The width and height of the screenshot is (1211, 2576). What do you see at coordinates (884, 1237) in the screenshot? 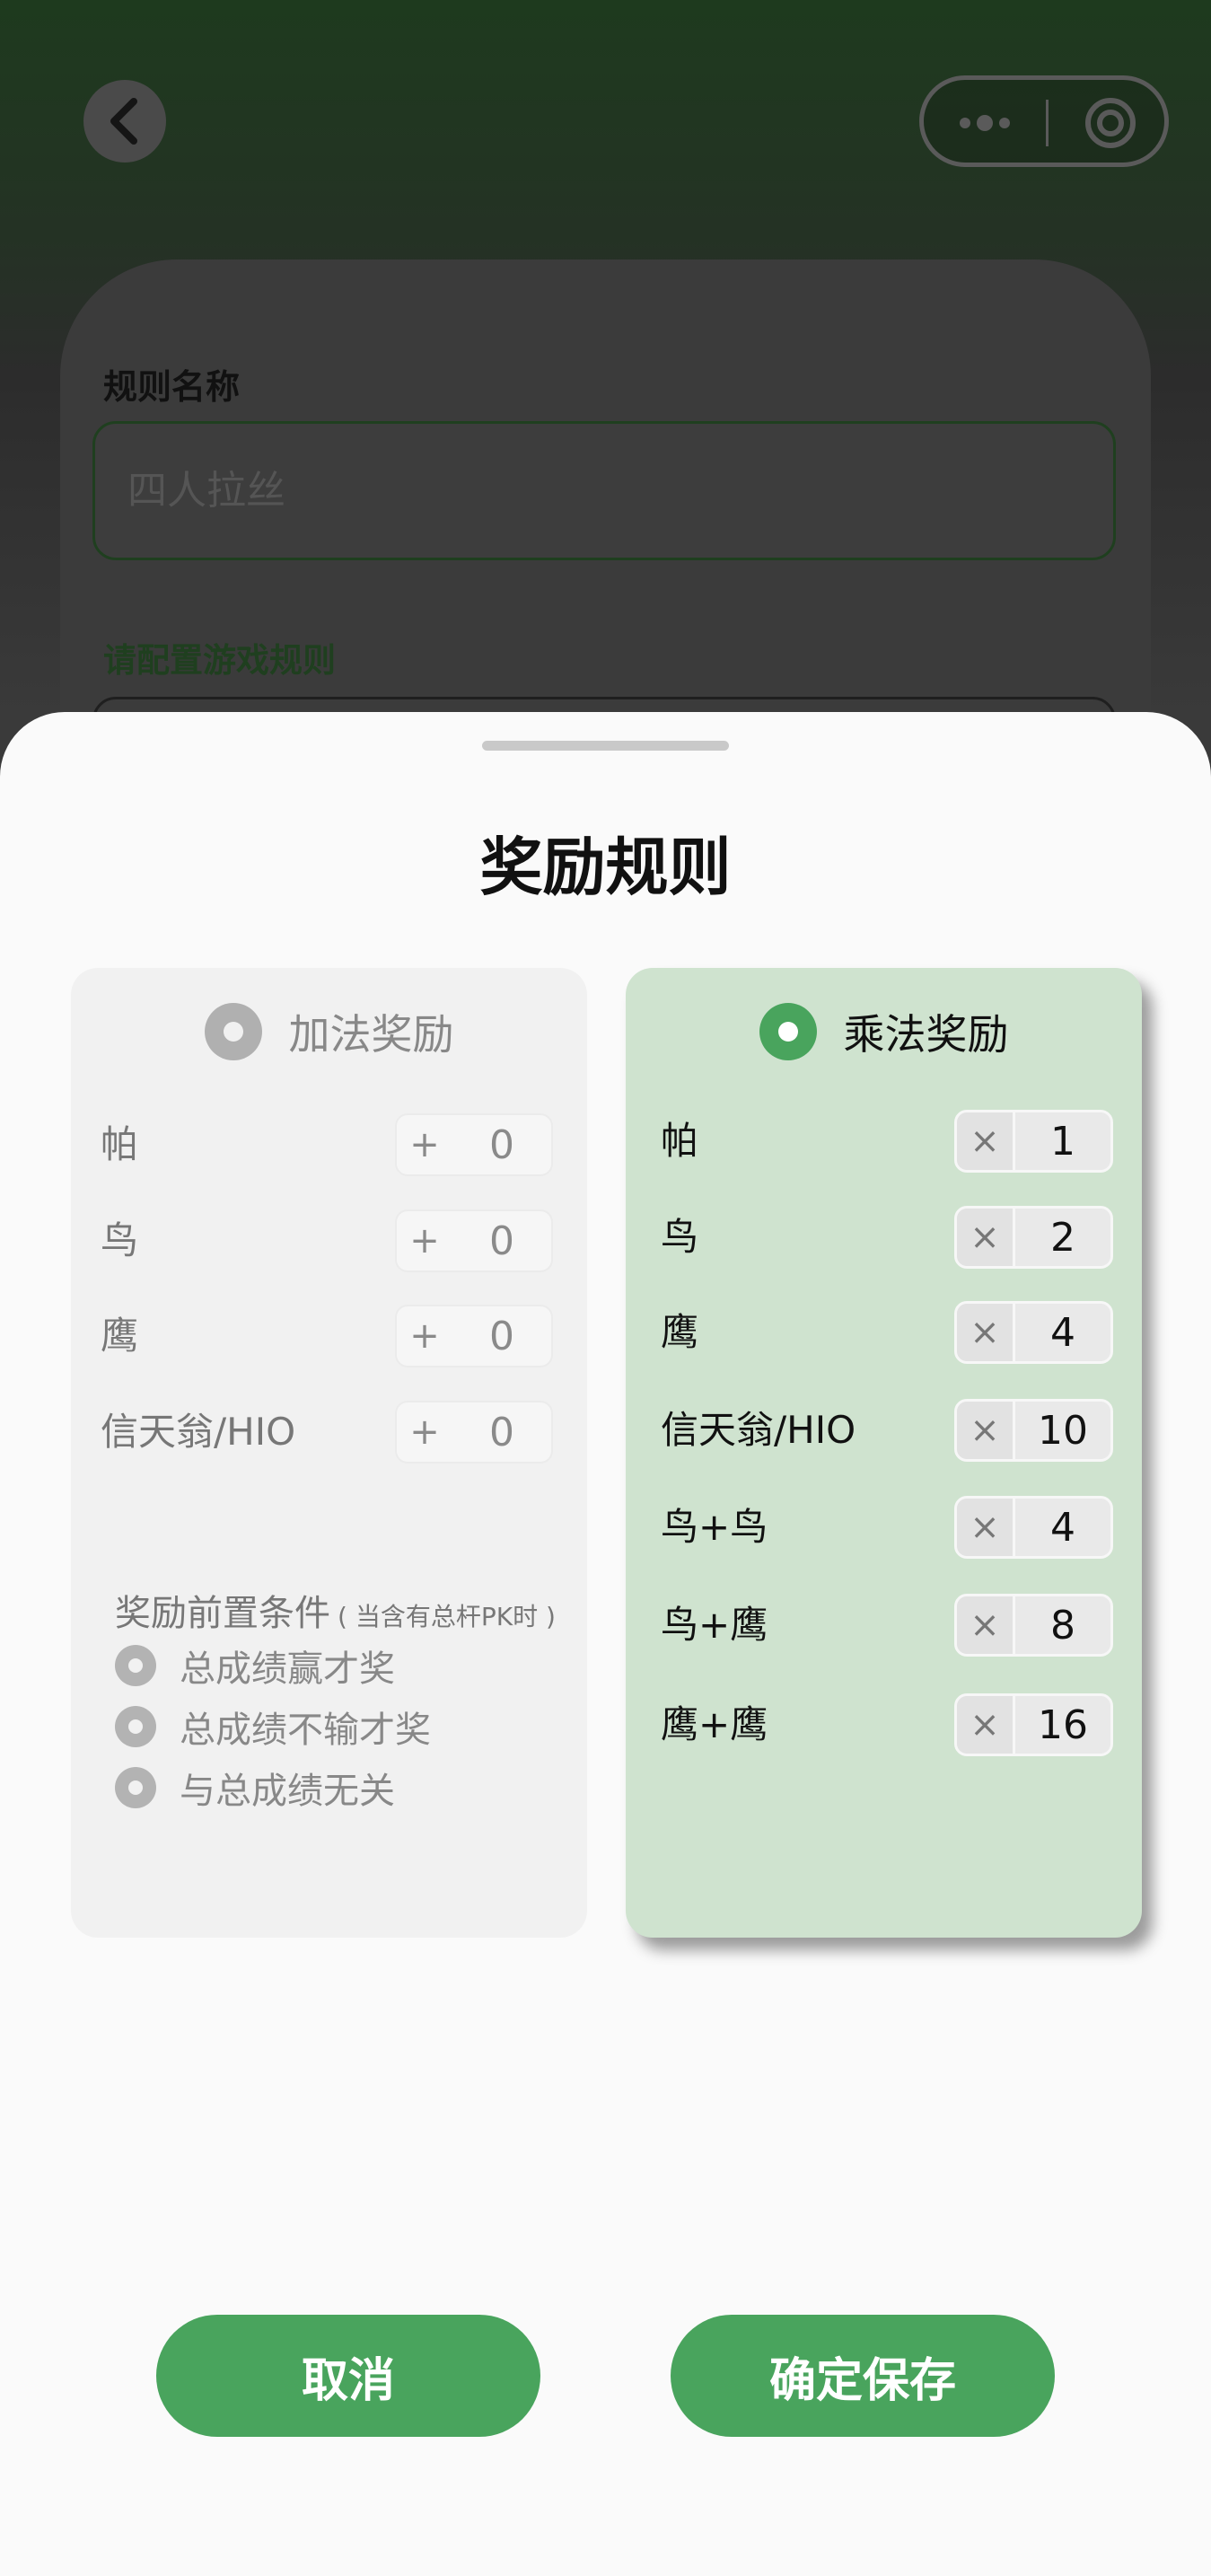
I see `multiplicative-row: 鸟 × 2` at bounding box center [884, 1237].